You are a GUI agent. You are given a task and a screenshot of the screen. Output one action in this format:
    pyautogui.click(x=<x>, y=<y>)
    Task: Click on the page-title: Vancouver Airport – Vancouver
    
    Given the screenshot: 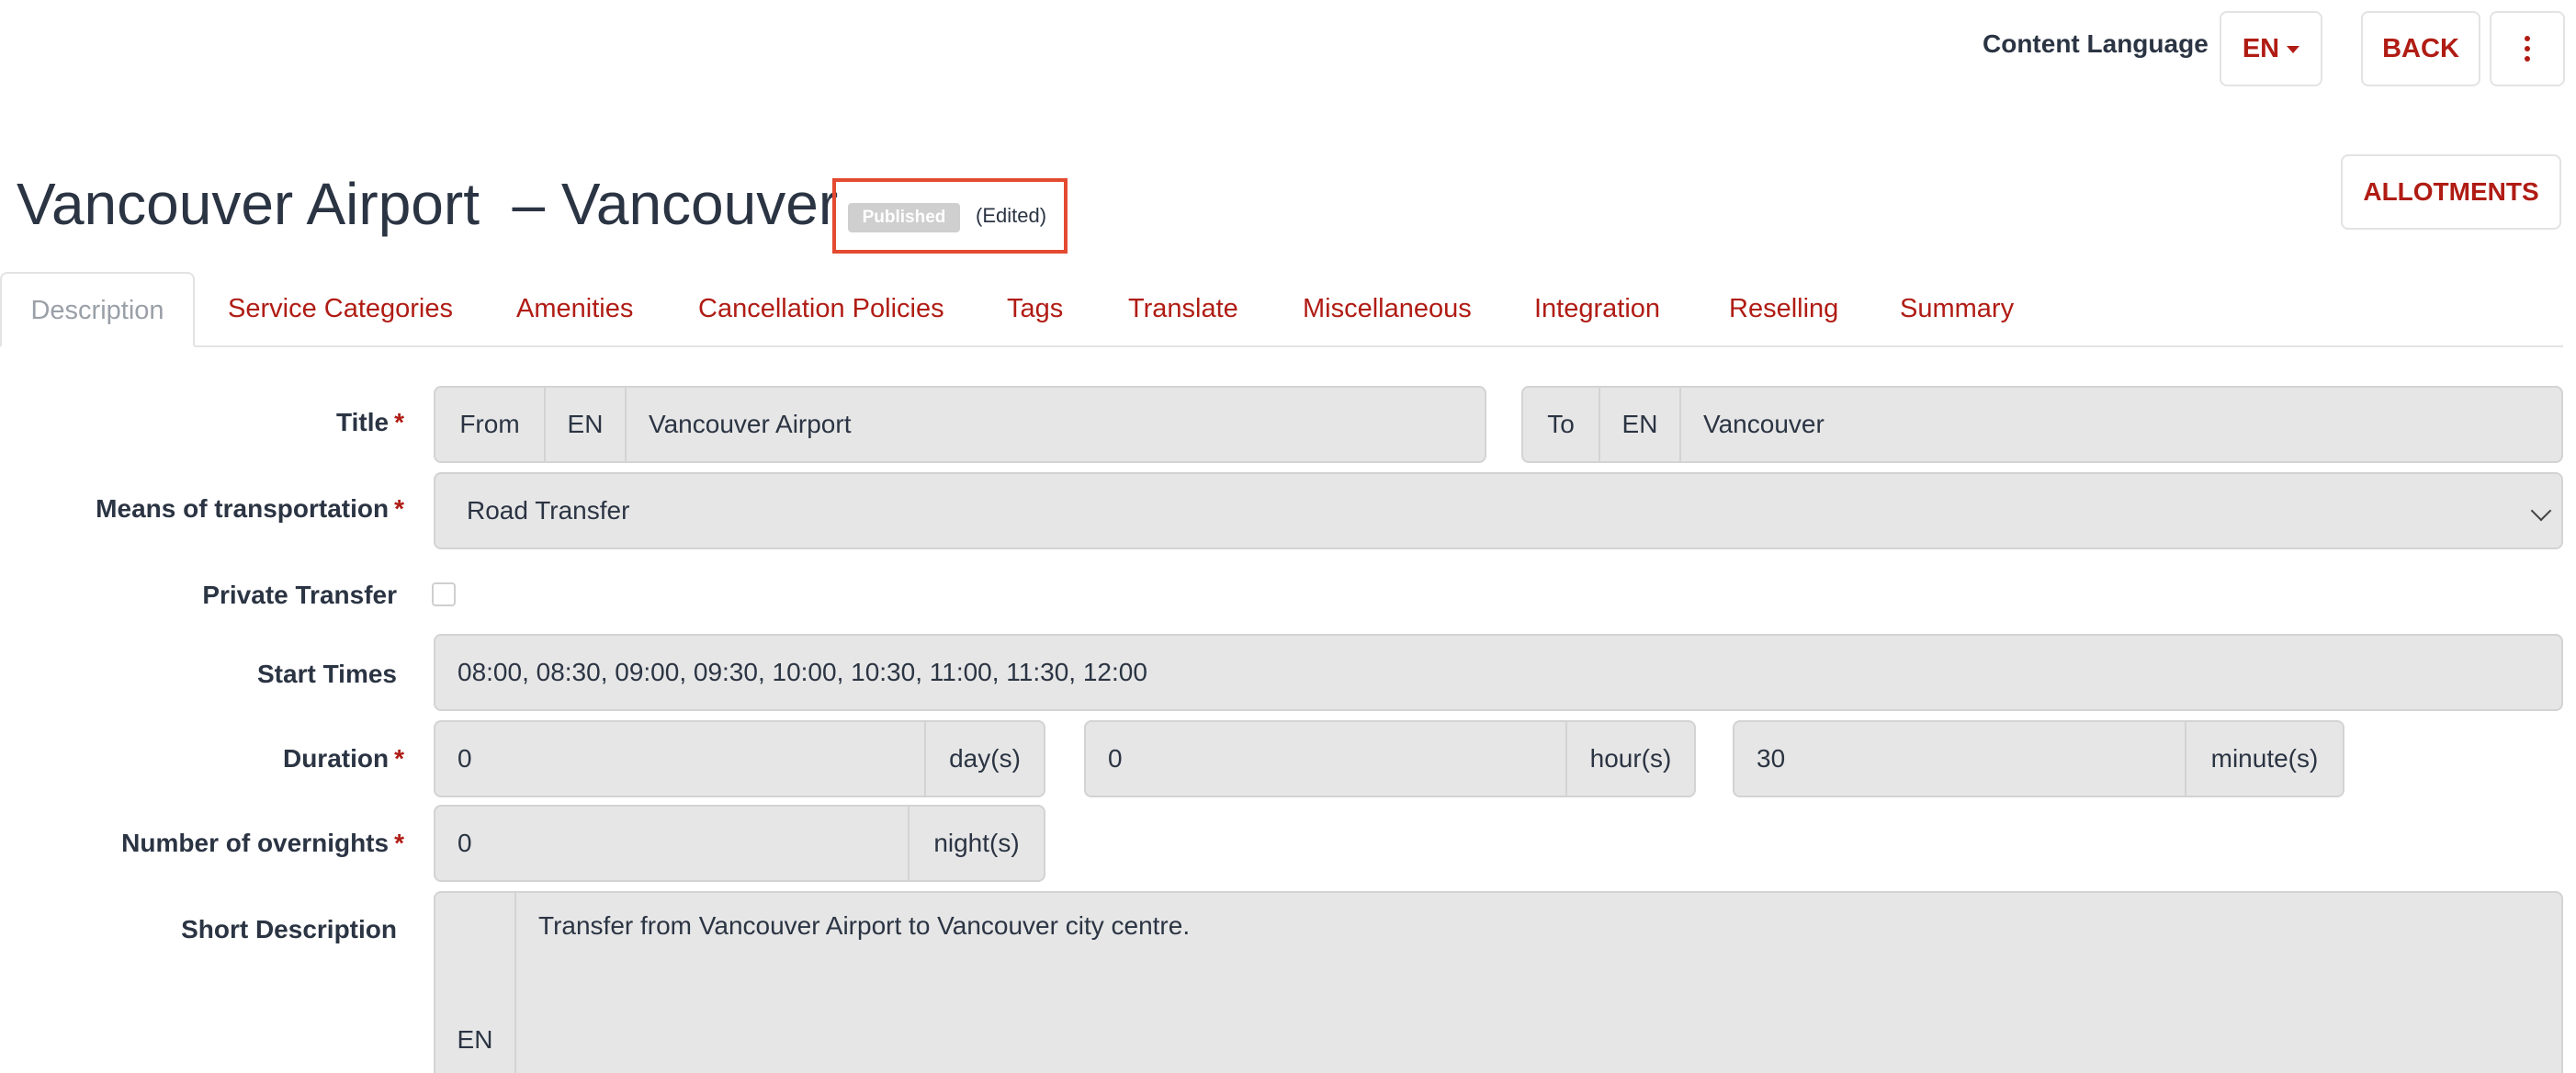 What is the action you would take?
    pyautogui.click(x=428, y=204)
    